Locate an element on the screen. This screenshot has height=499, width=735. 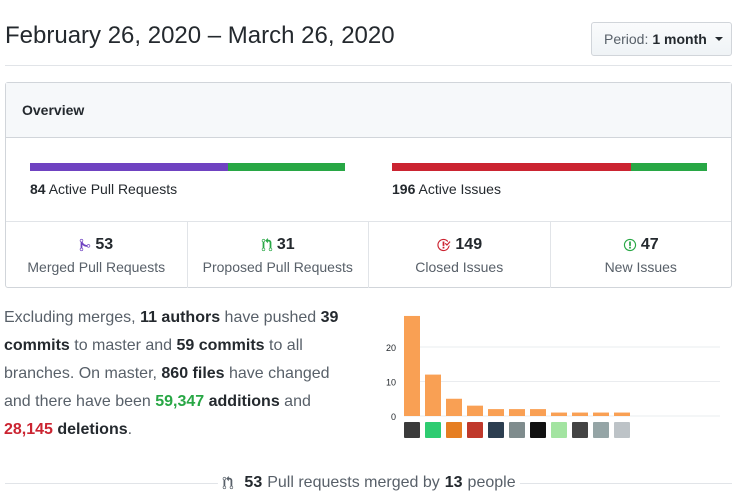
summary-text: Excluding merges, is located at coordinates (72, 317).